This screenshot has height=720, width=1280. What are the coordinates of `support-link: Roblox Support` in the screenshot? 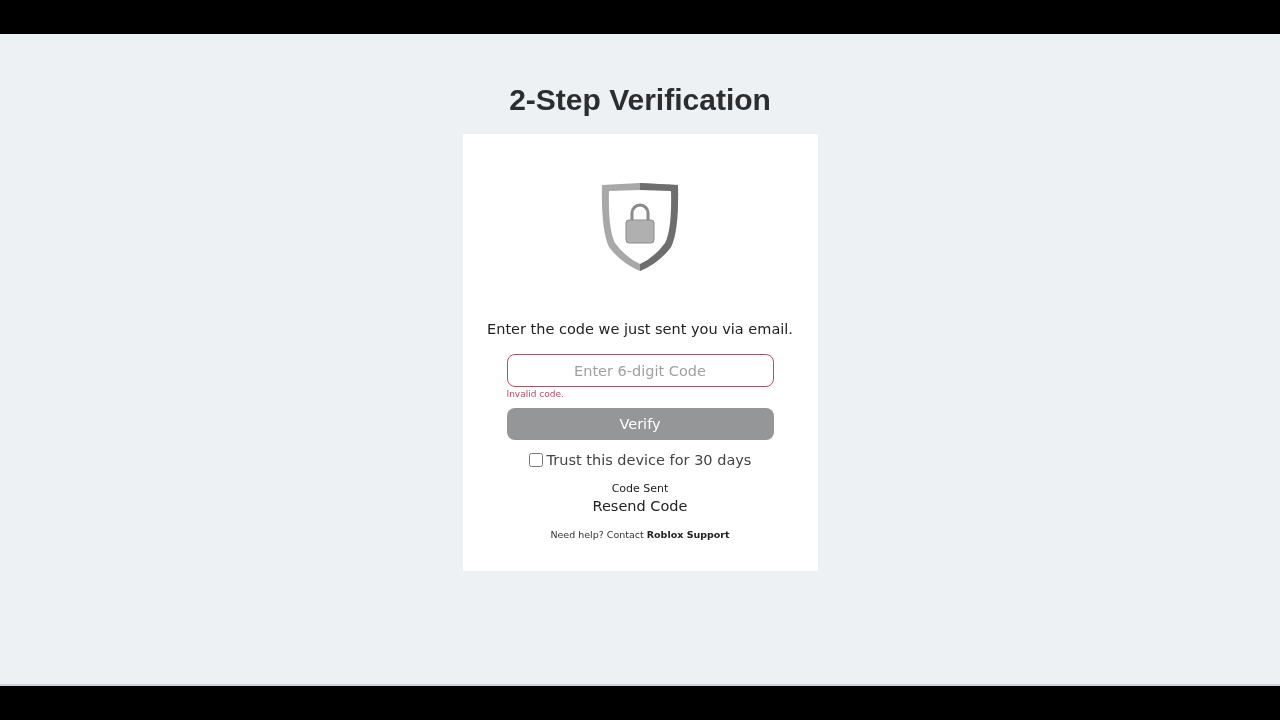 It's located at (688, 534).